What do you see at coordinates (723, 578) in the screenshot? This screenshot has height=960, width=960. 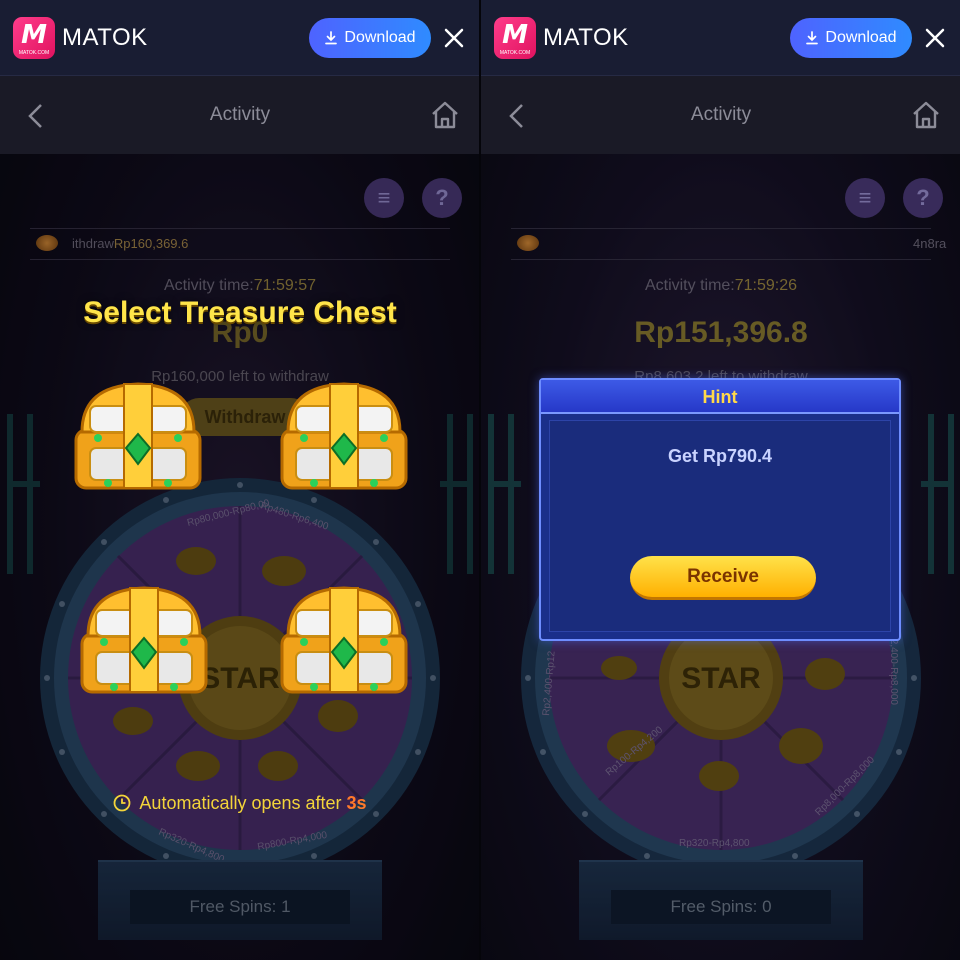 I see `receive-button: Receive` at bounding box center [723, 578].